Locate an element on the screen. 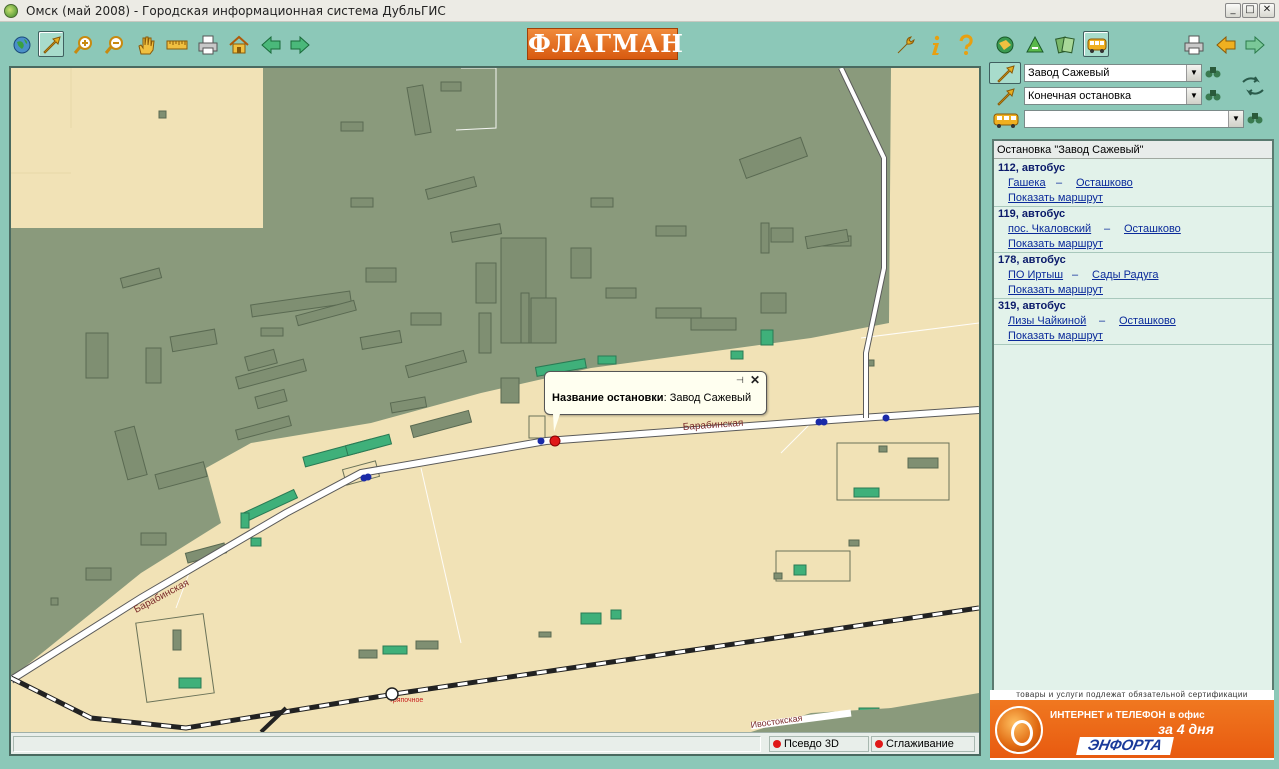 This screenshot has width=1279, height=769. zoom-out-icon is located at coordinates (113, 45).